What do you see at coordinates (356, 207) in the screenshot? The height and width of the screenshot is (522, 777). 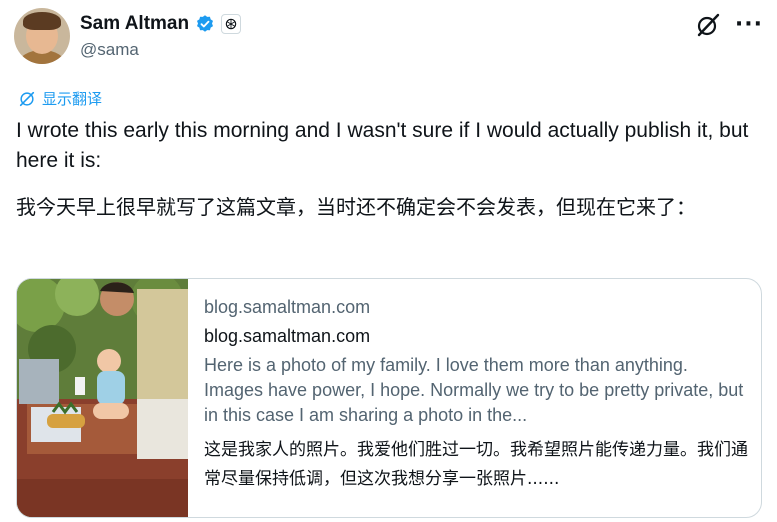 I see `tweet-text-translation: 我今天早上很早就写了这篇文章，当时还不确定会不会发表，但现在它来了：` at bounding box center [356, 207].